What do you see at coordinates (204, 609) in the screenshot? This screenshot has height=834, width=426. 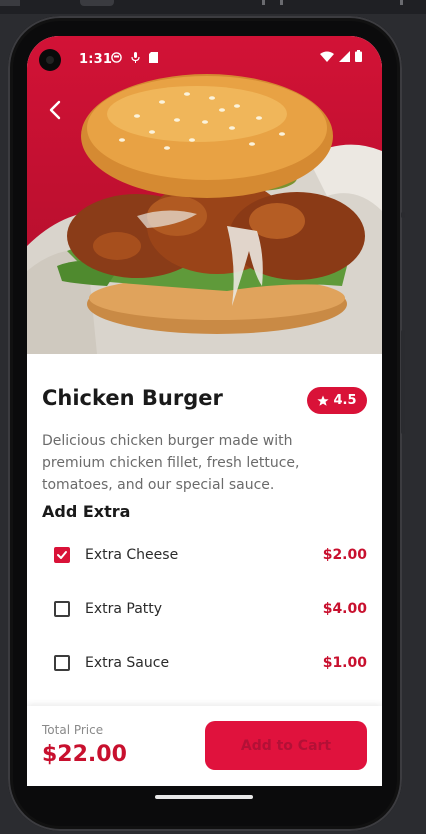 I see `extra-item-patty: Extra Patty $4.00` at bounding box center [204, 609].